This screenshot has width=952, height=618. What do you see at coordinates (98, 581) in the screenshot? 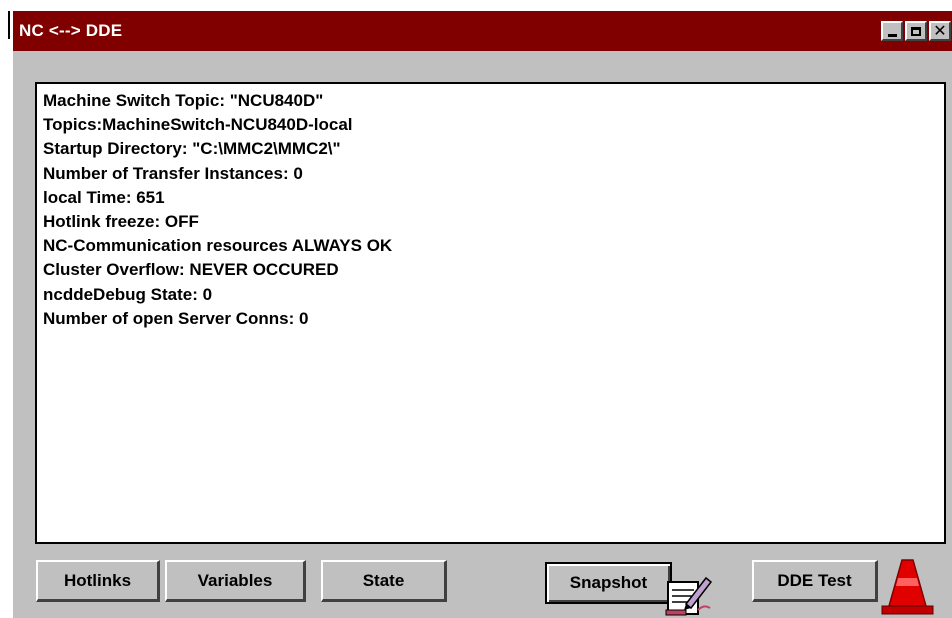
I see `hotlinks-button: Hotlinks` at bounding box center [98, 581].